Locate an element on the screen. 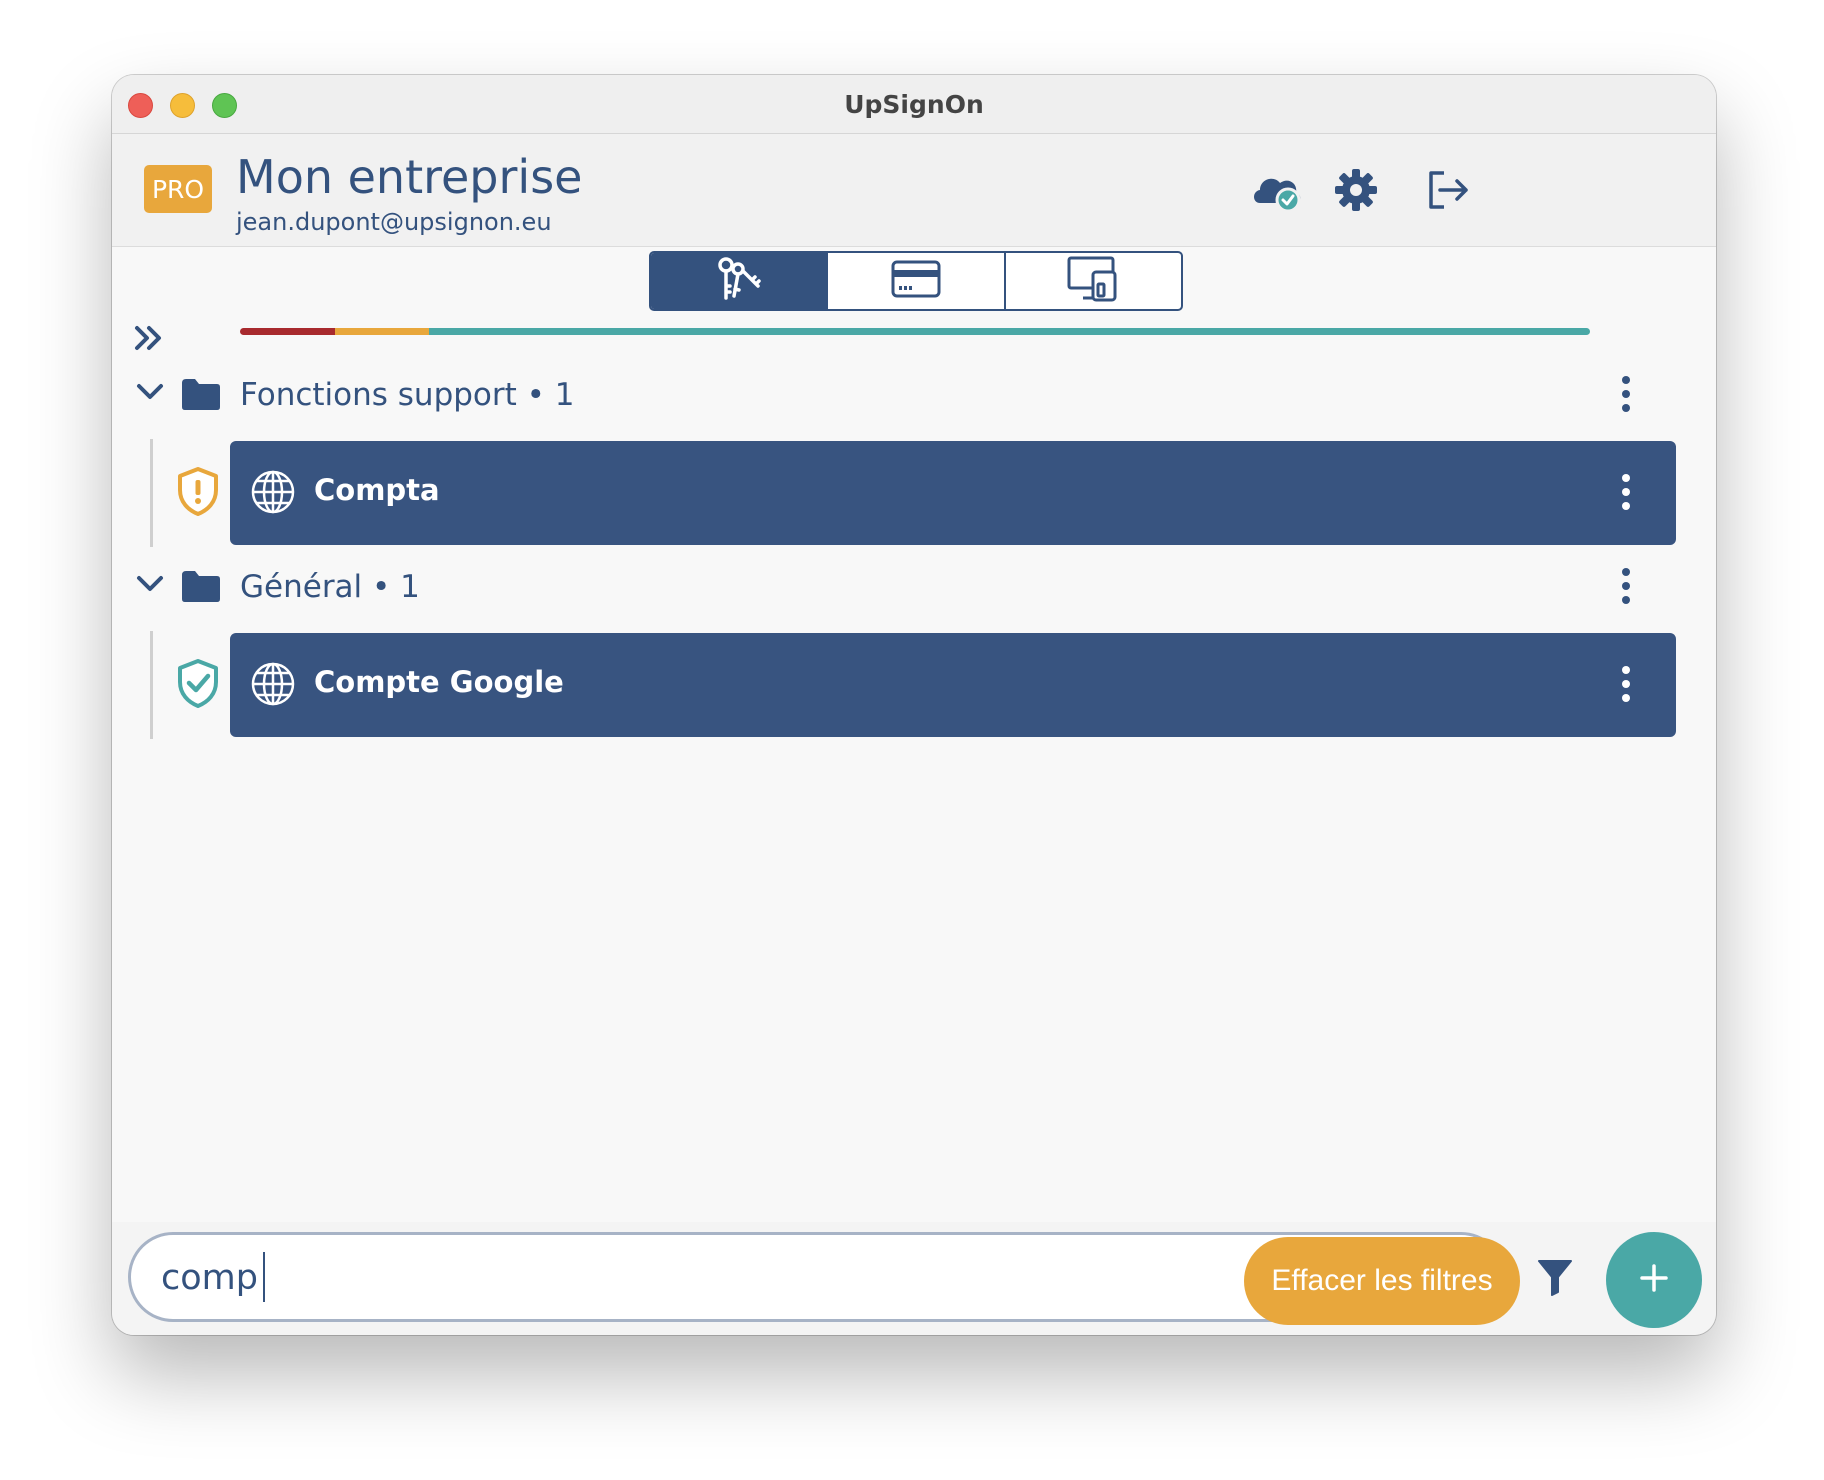 The width and height of the screenshot is (1824, 1480). window-controls is located at coordinates (182, 105).